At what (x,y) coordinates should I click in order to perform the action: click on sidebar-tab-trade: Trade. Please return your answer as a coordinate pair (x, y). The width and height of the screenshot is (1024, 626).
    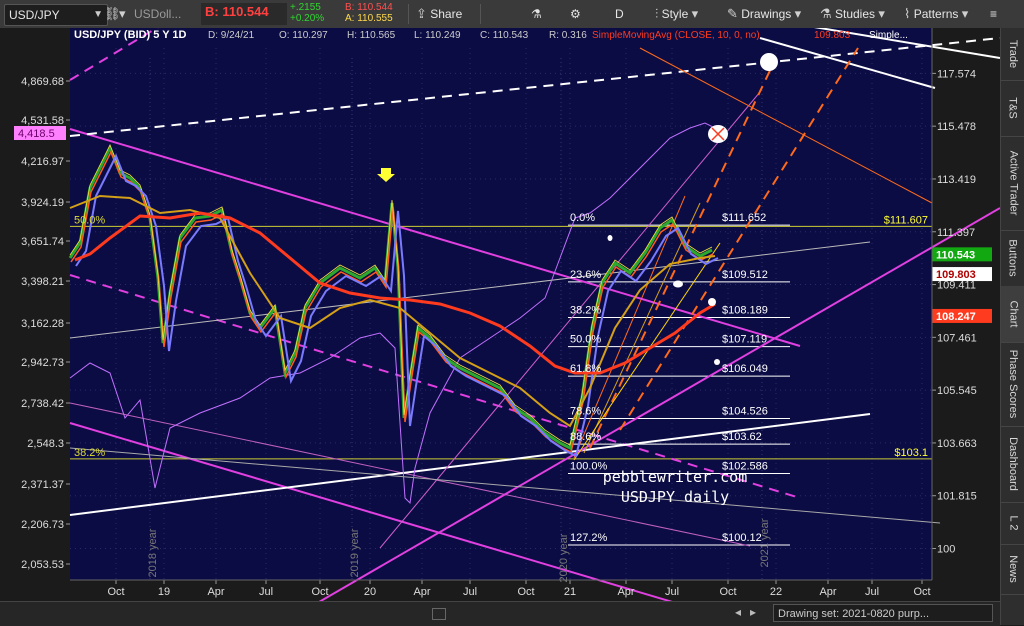
    Looking at the image, I should click on (1012, 54).